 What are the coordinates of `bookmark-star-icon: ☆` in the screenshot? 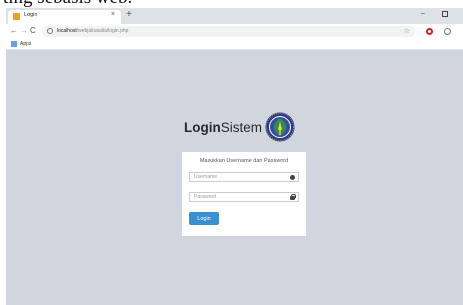 It's located at (407, 31).